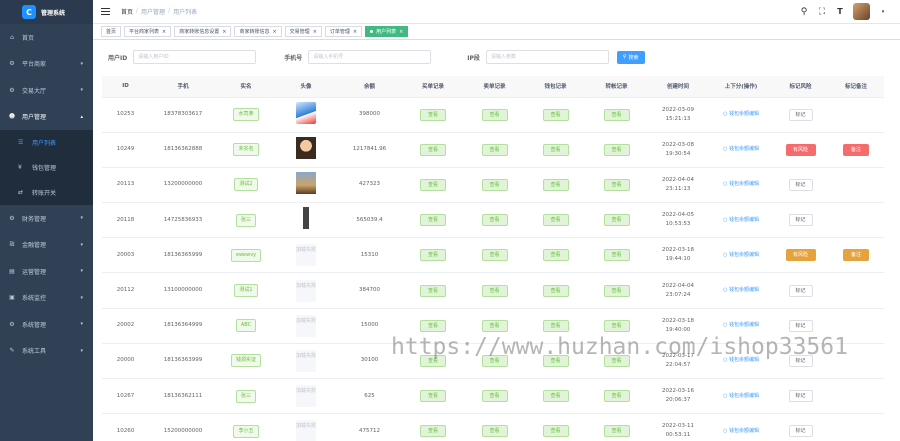 The image size is (900, 441). Describe the element at coordinates (105, 11) in the screenshot. I see `hamburger-icon` at that location.